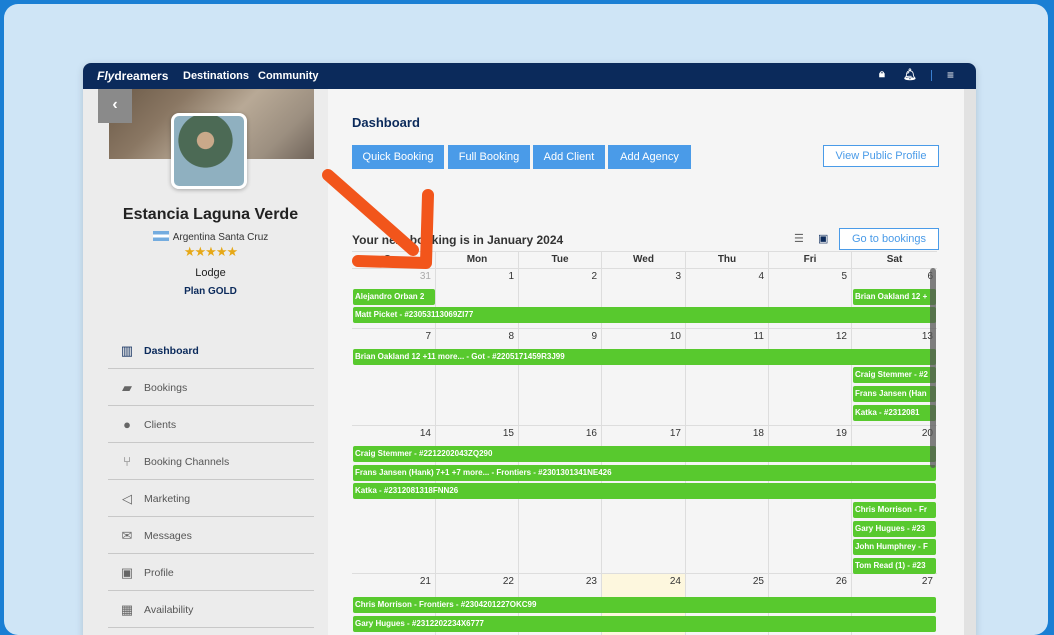 The image size is (1054, 635). What do you see at coordinates (211, 609) in the screenshot?
I see `sidebar-item-availability: ▦ Availability` at bounding box center [211, 609].